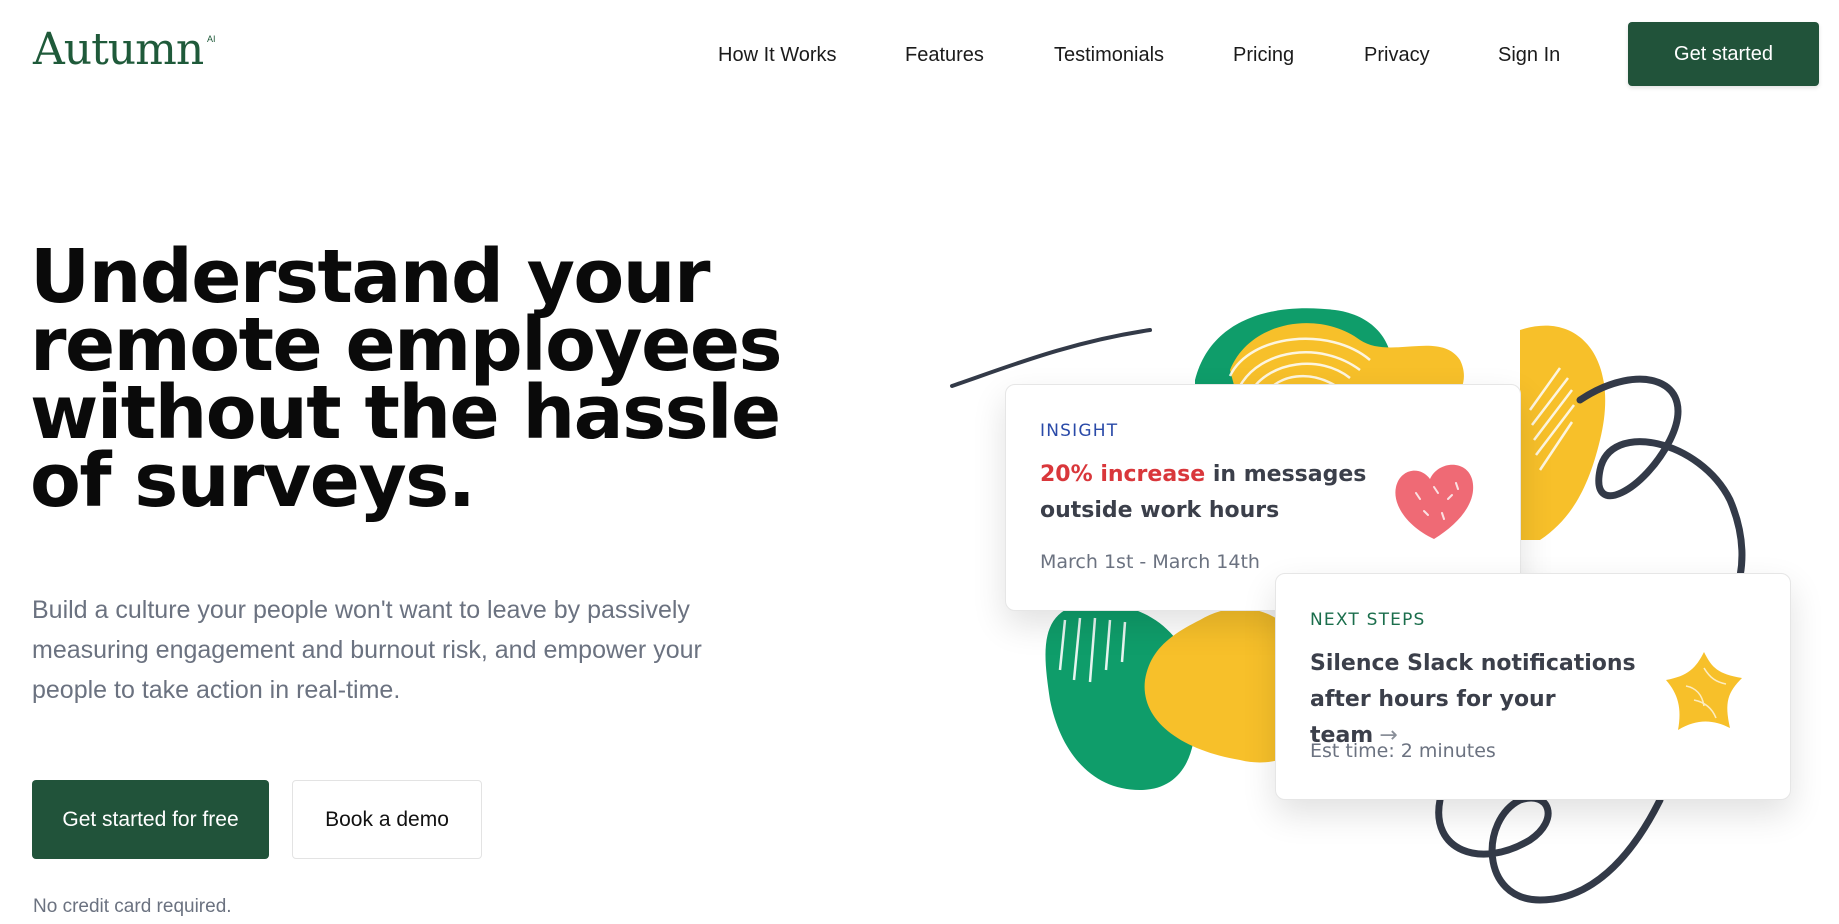 This screenshot has height=924, width=1839. I want to click on nav-features: Features, so click(944, 55).